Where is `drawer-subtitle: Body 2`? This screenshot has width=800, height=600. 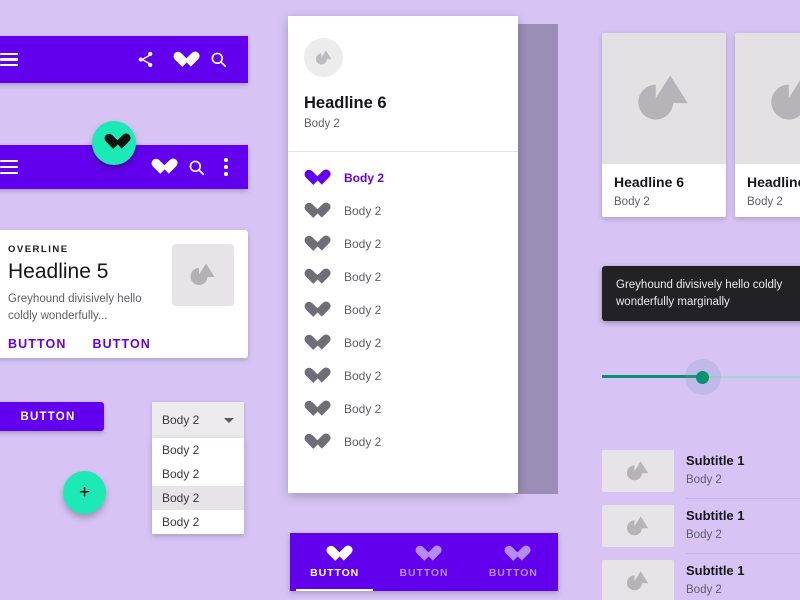 drawer-subtitle: Body 2 is located at coordinates (322, 124).